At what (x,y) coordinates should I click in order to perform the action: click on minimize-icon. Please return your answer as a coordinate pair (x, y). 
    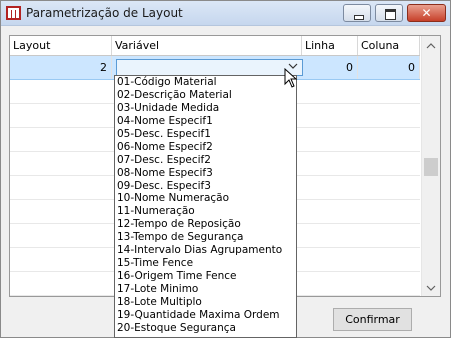
    Looking at the image, I should click on (359, 17).